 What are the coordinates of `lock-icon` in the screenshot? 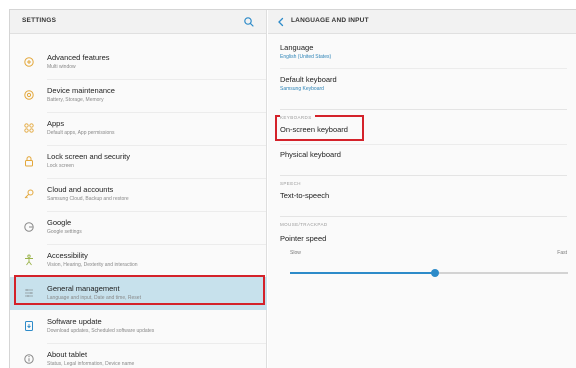 It's located at (29, 161).